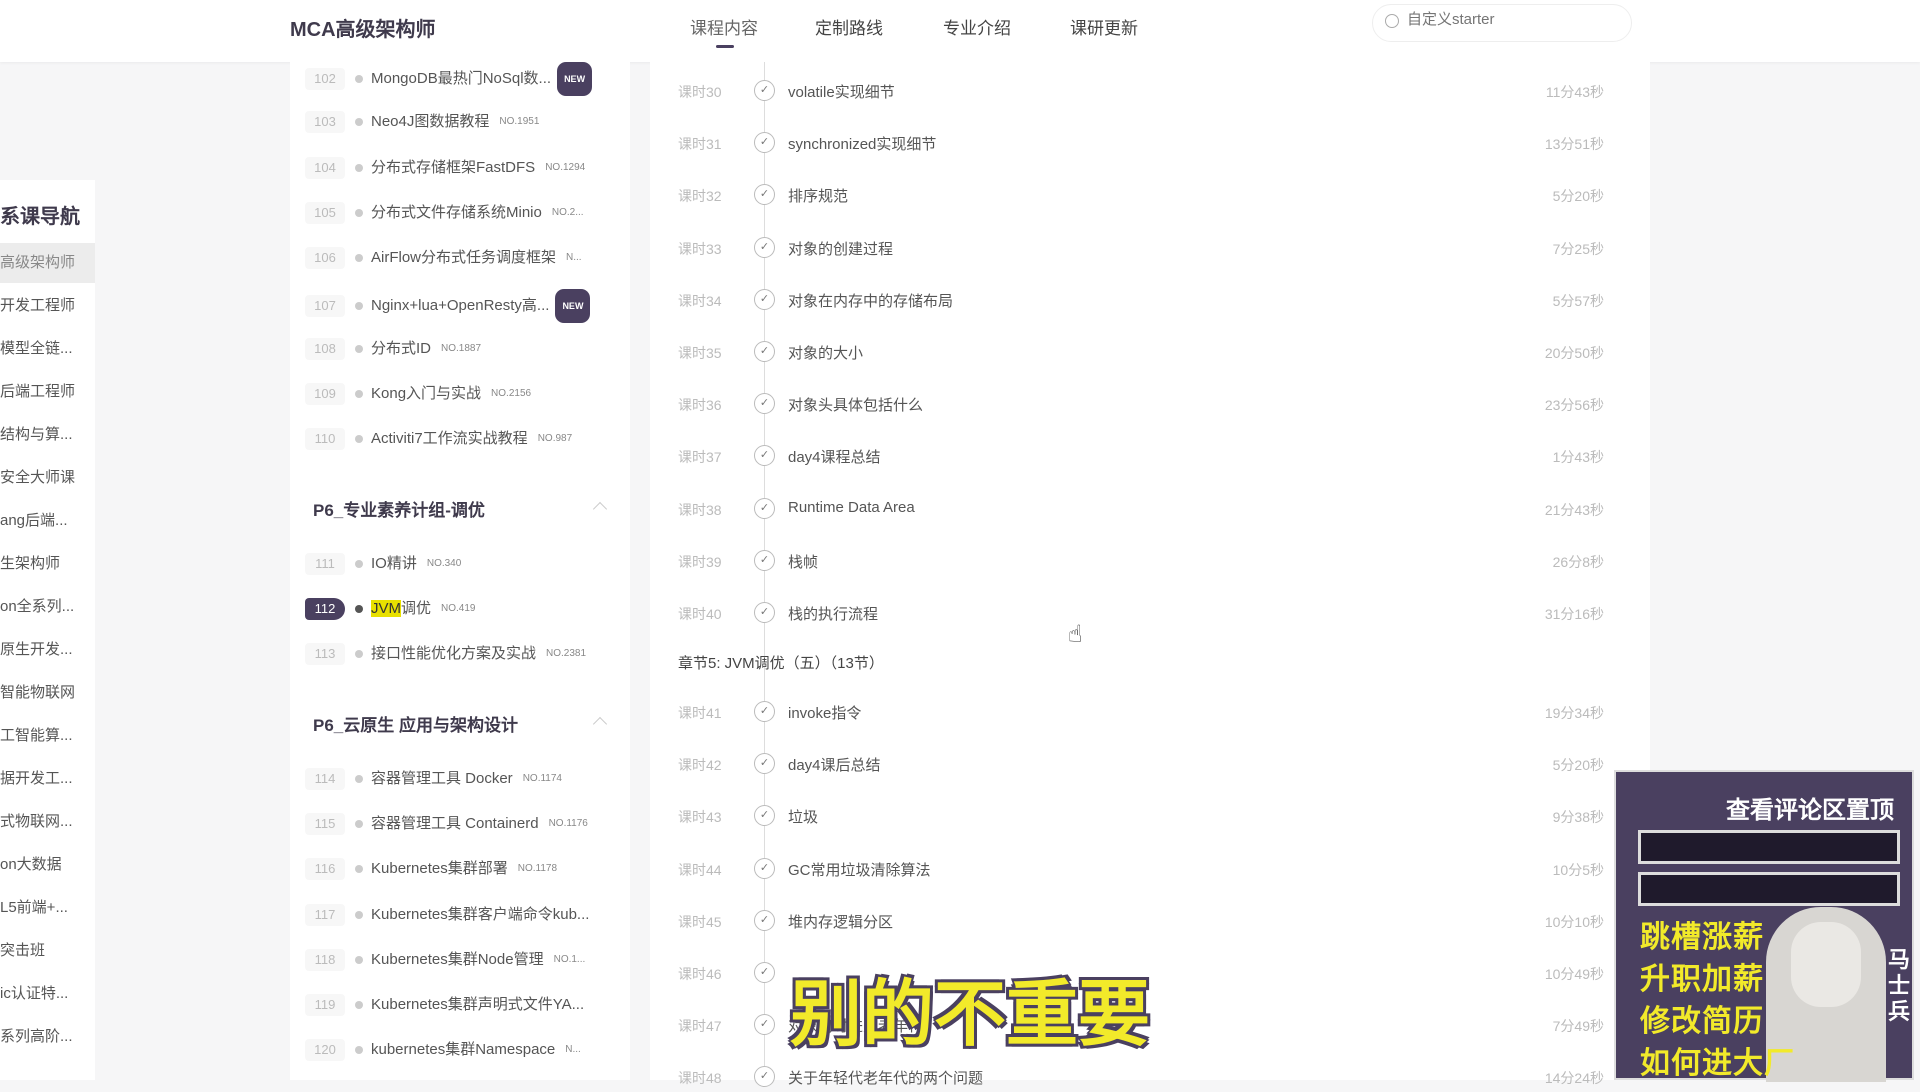  What do you see at coordinates (573, 305) in the screenshot?
I see `new-badge: NEW` at bounding box center [573, 305].